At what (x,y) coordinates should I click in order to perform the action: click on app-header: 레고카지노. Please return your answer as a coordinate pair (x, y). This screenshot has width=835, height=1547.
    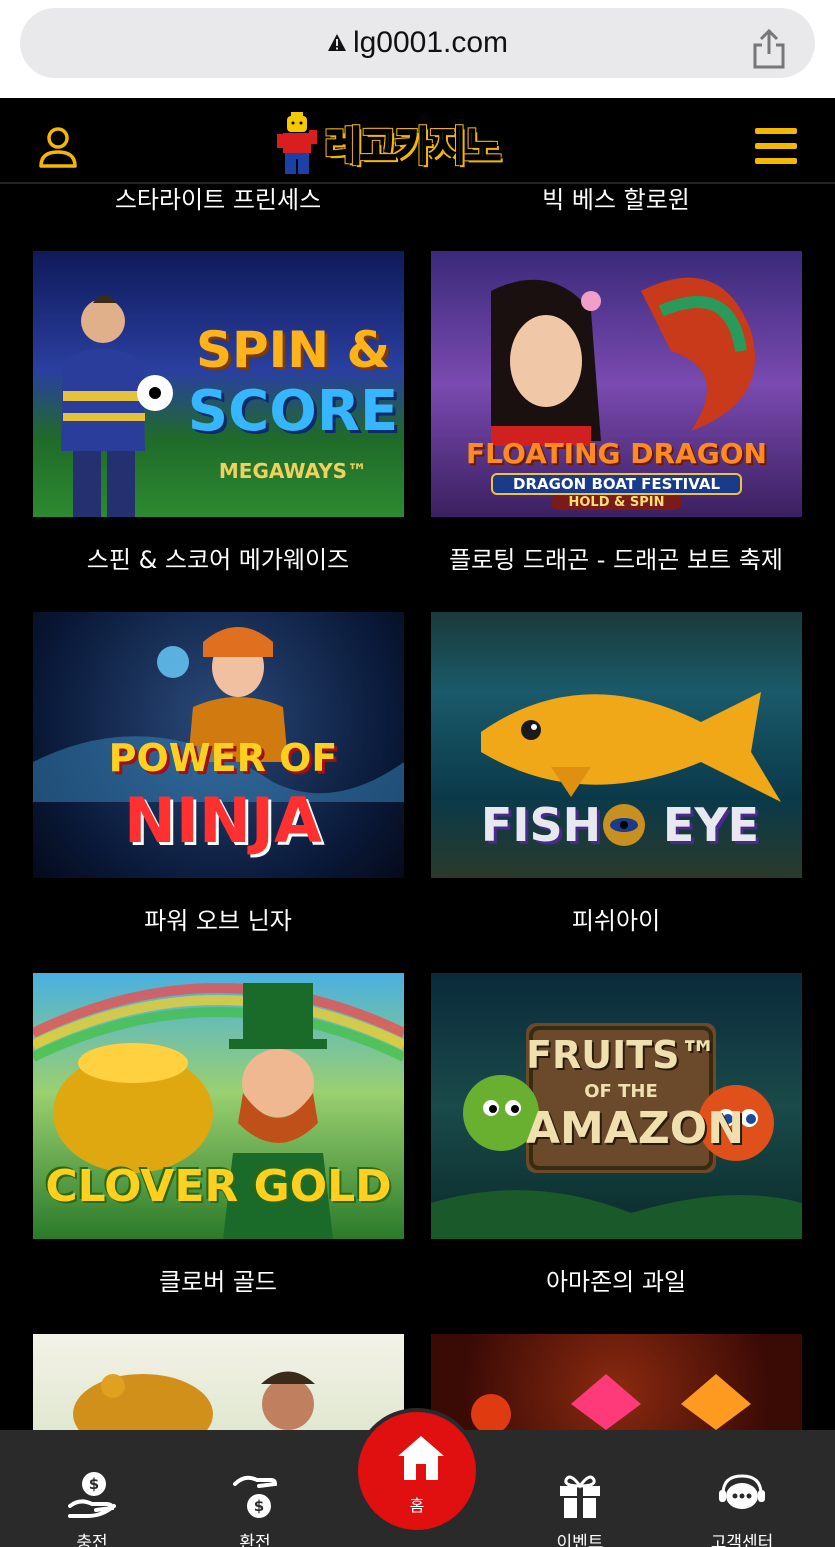
    Looking at the image, I should click on (417, 141).